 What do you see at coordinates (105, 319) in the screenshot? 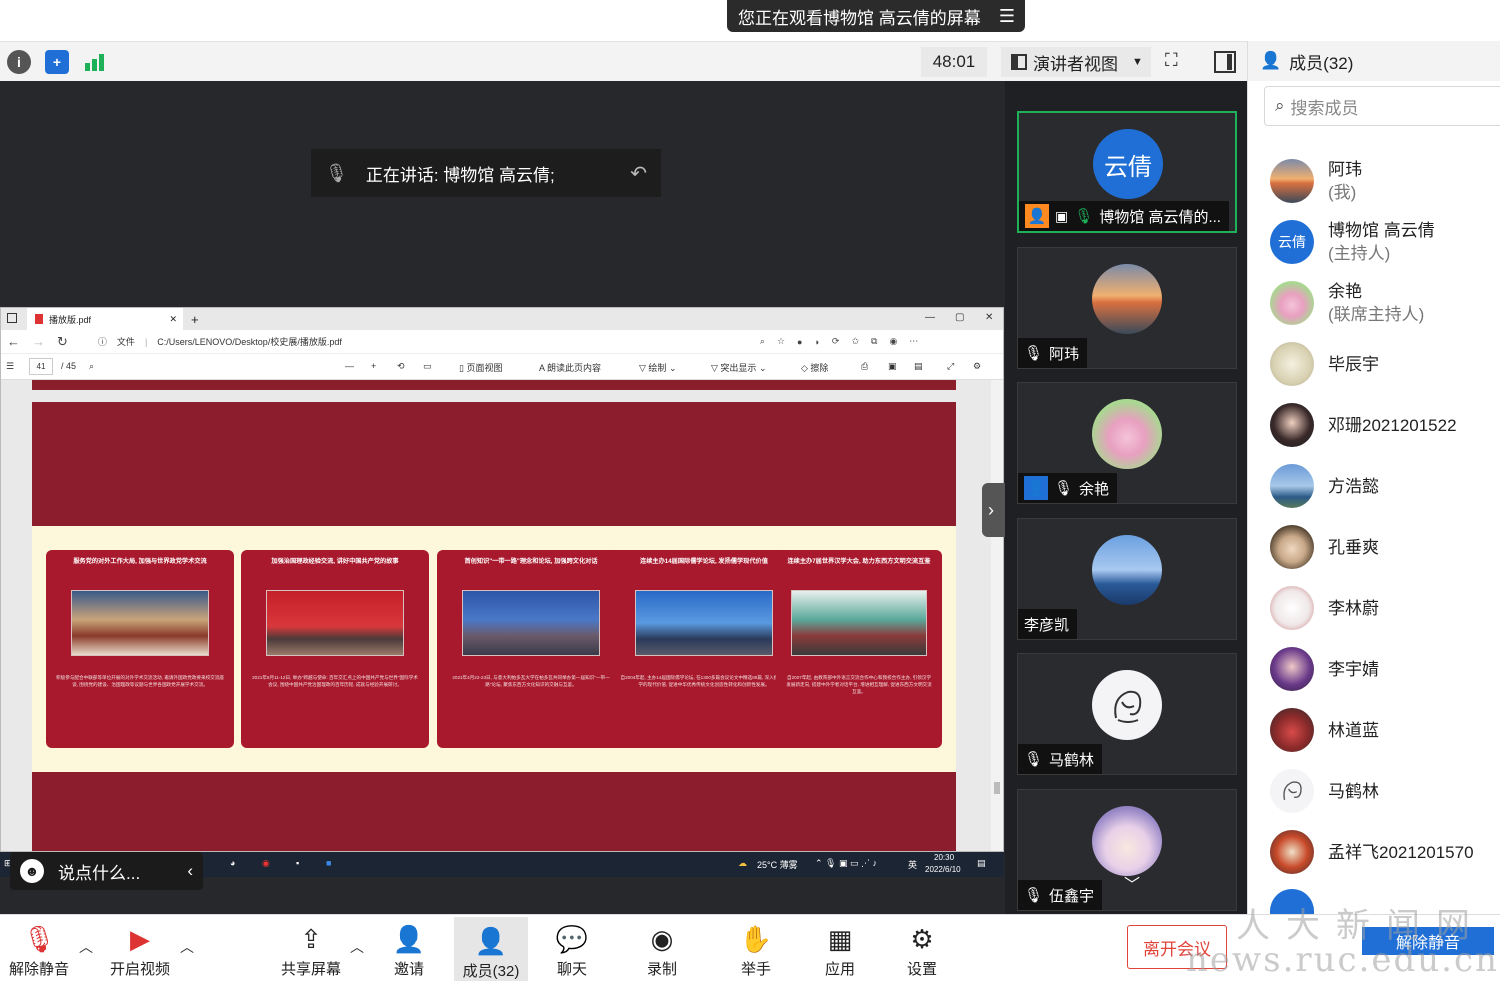
I see `pdf-tab: 播放版.pdf ✕` at bounding box center [105, 319].